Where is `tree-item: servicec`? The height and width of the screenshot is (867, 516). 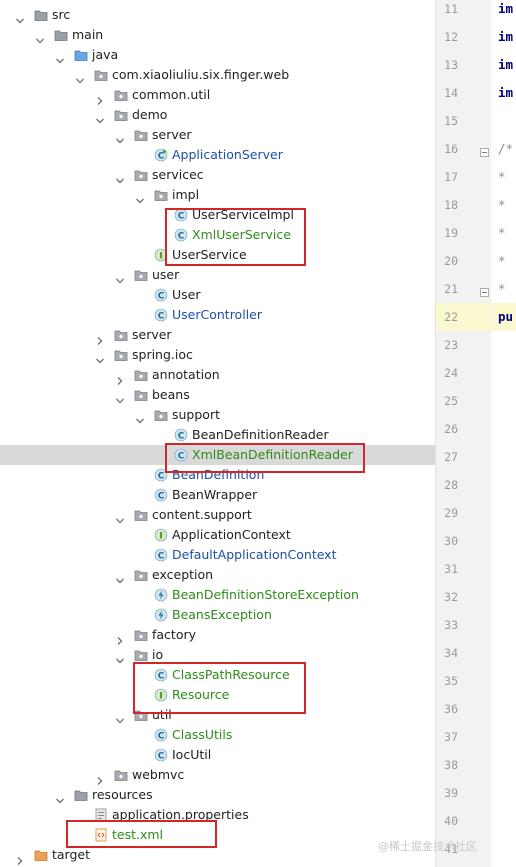 tree-item: servicec is located at coordinates (217, 175).